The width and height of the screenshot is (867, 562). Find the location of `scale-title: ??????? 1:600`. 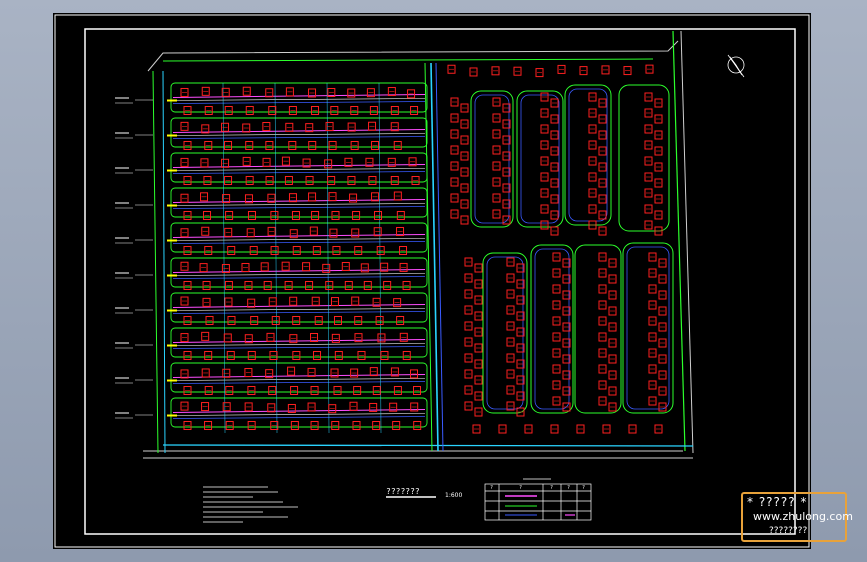

scale-title: ??????? 1:600 is located at coordinates (424, 493).